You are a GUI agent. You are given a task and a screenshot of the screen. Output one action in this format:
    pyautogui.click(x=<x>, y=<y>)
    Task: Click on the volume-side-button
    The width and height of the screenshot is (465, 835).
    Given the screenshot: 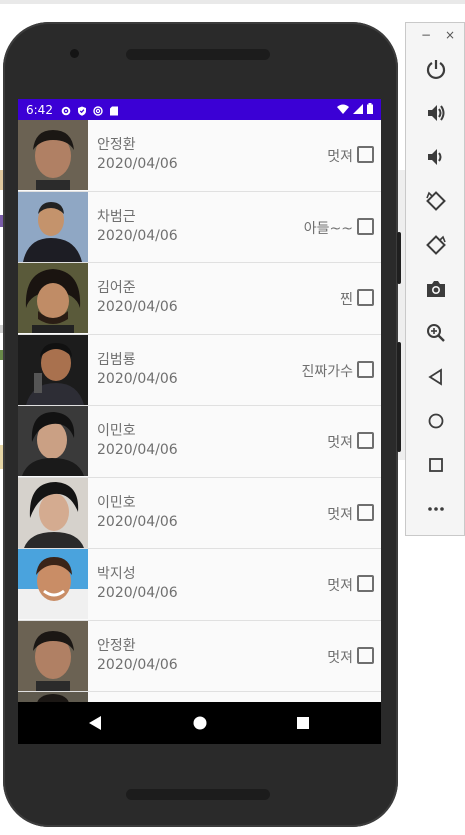 What is the action you would take?
    pyautogui.click(x=399, y=397)
    